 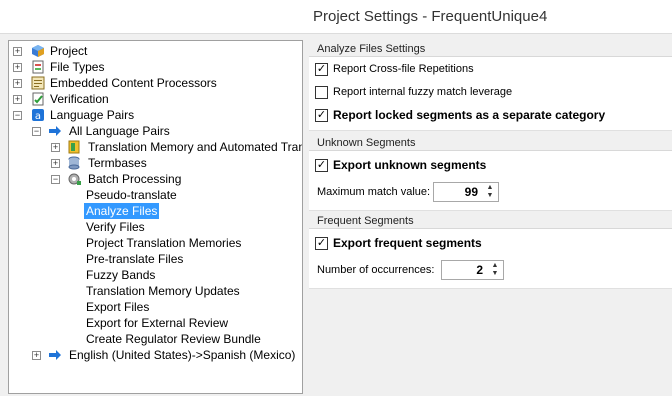 I want to click on tree-item-label: Export Files, so click(x=118, y=307).